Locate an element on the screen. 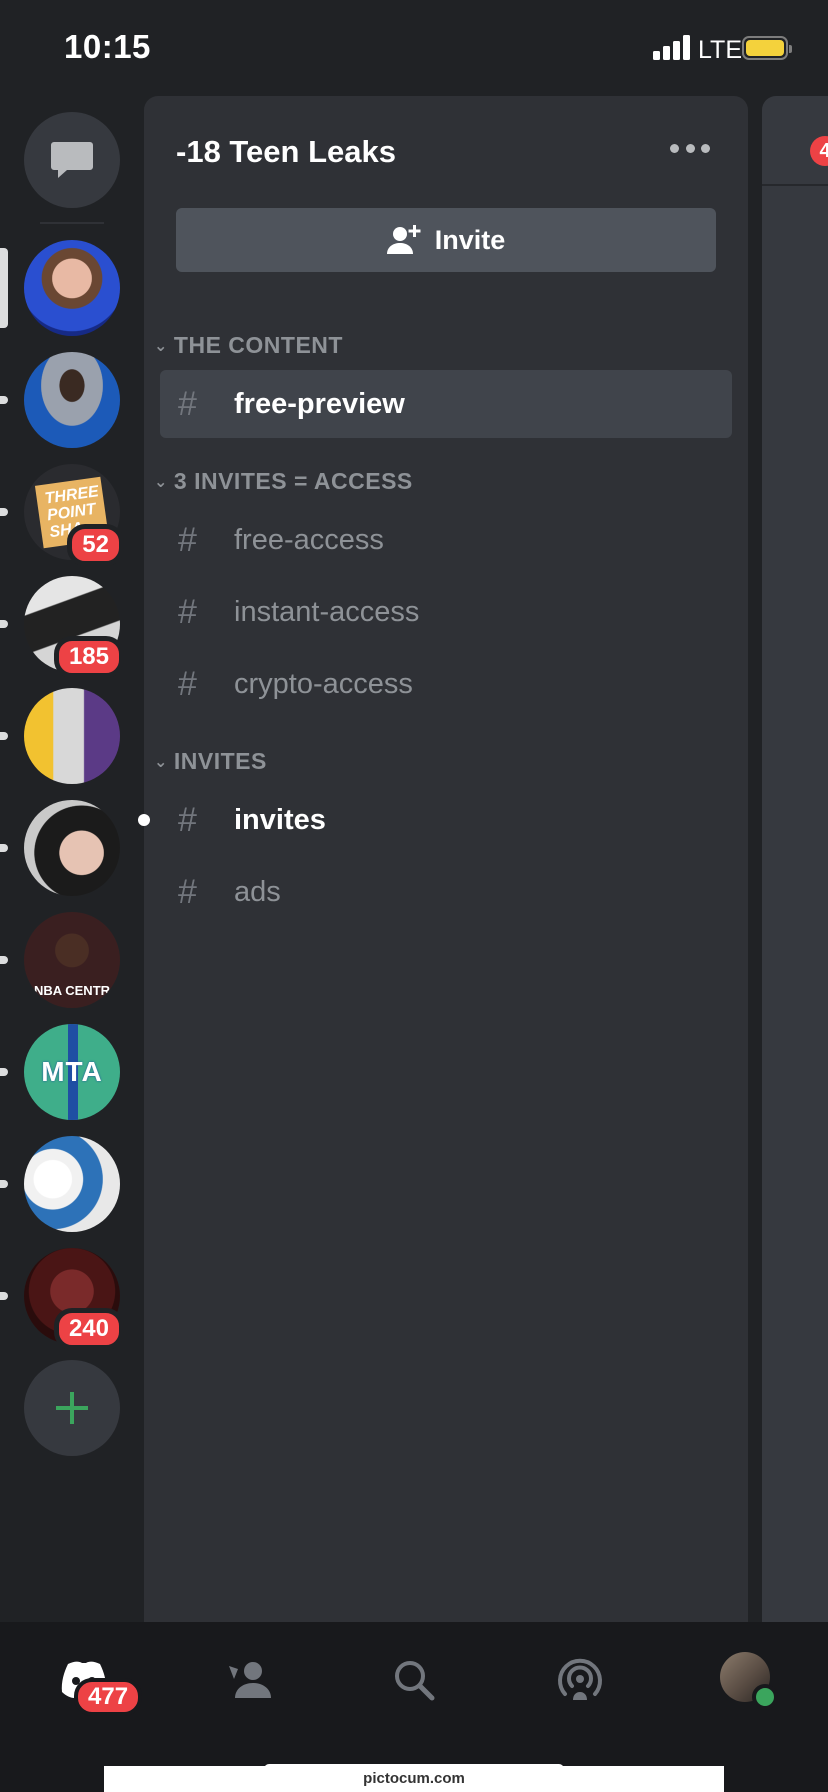  server-logo-text: MTA is located at coordinates (72, 1071).